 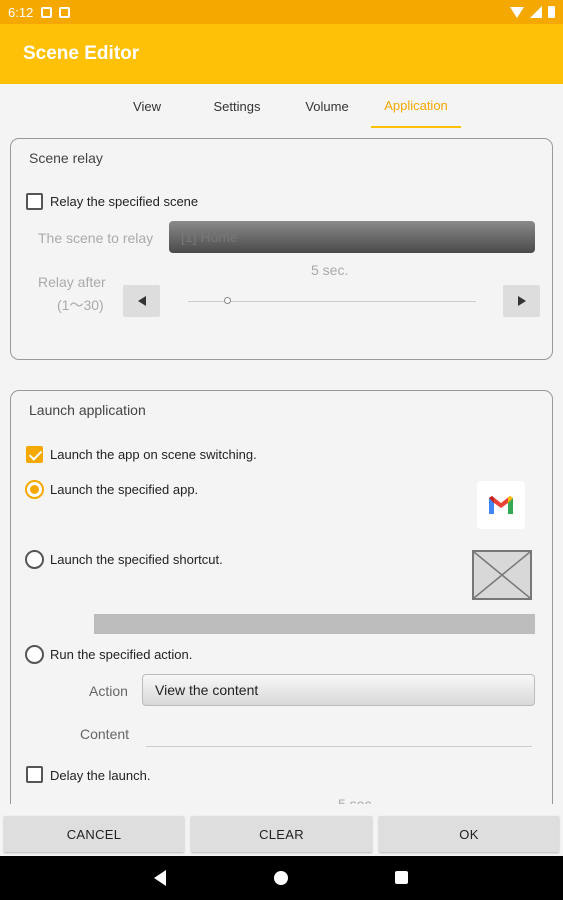 I want to click on gmail-logo-icon, so click(x=501, y=505).